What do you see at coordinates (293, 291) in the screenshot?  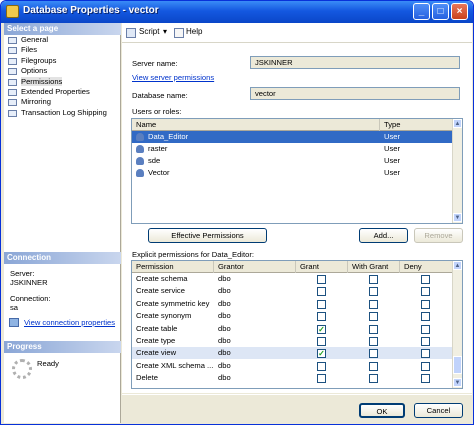 I see `table-row: Create service dbo` at bounding box center [293, 291].